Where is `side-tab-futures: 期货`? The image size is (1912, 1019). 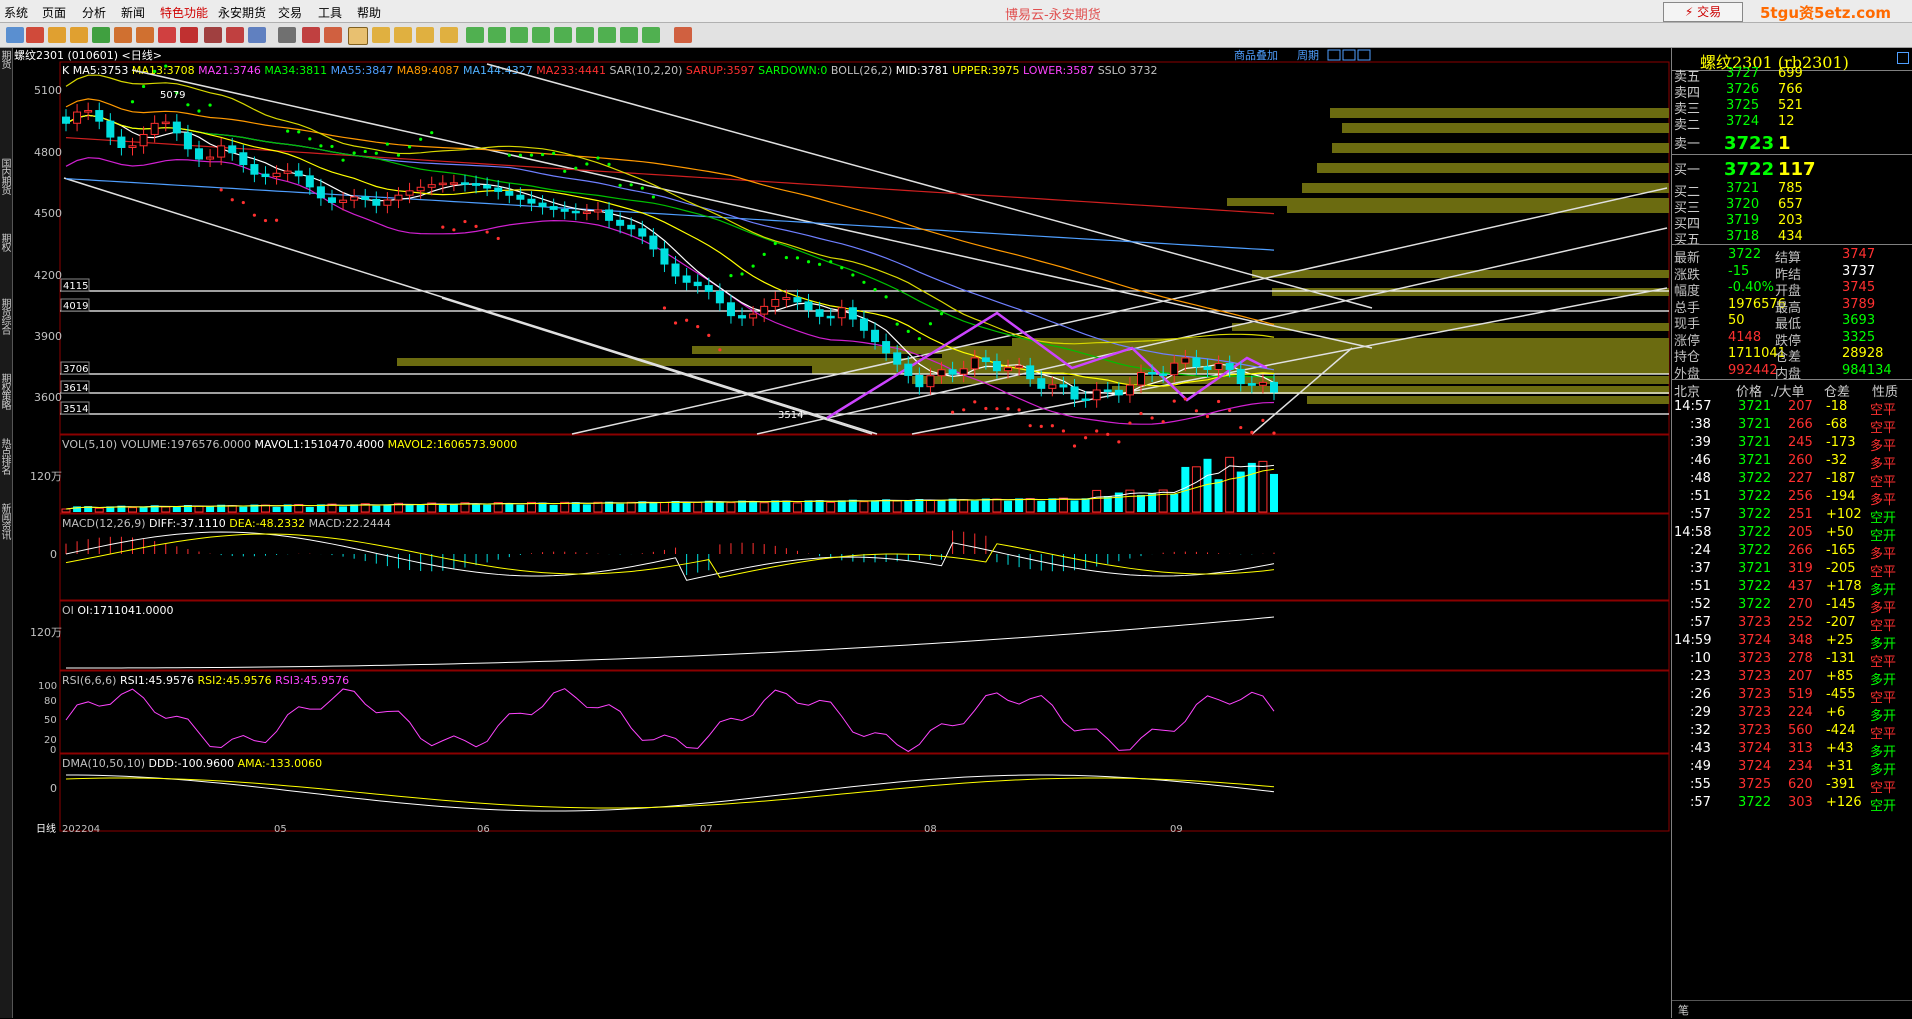
side-tab-futures: 期货 is located at coordinates (6, 80).